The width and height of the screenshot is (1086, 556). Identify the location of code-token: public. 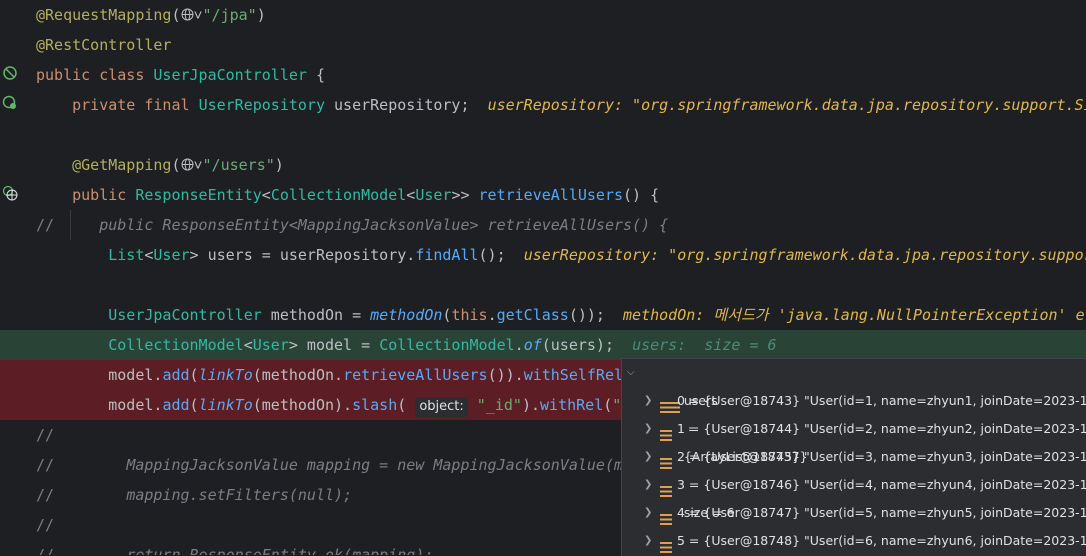
(104, 195).